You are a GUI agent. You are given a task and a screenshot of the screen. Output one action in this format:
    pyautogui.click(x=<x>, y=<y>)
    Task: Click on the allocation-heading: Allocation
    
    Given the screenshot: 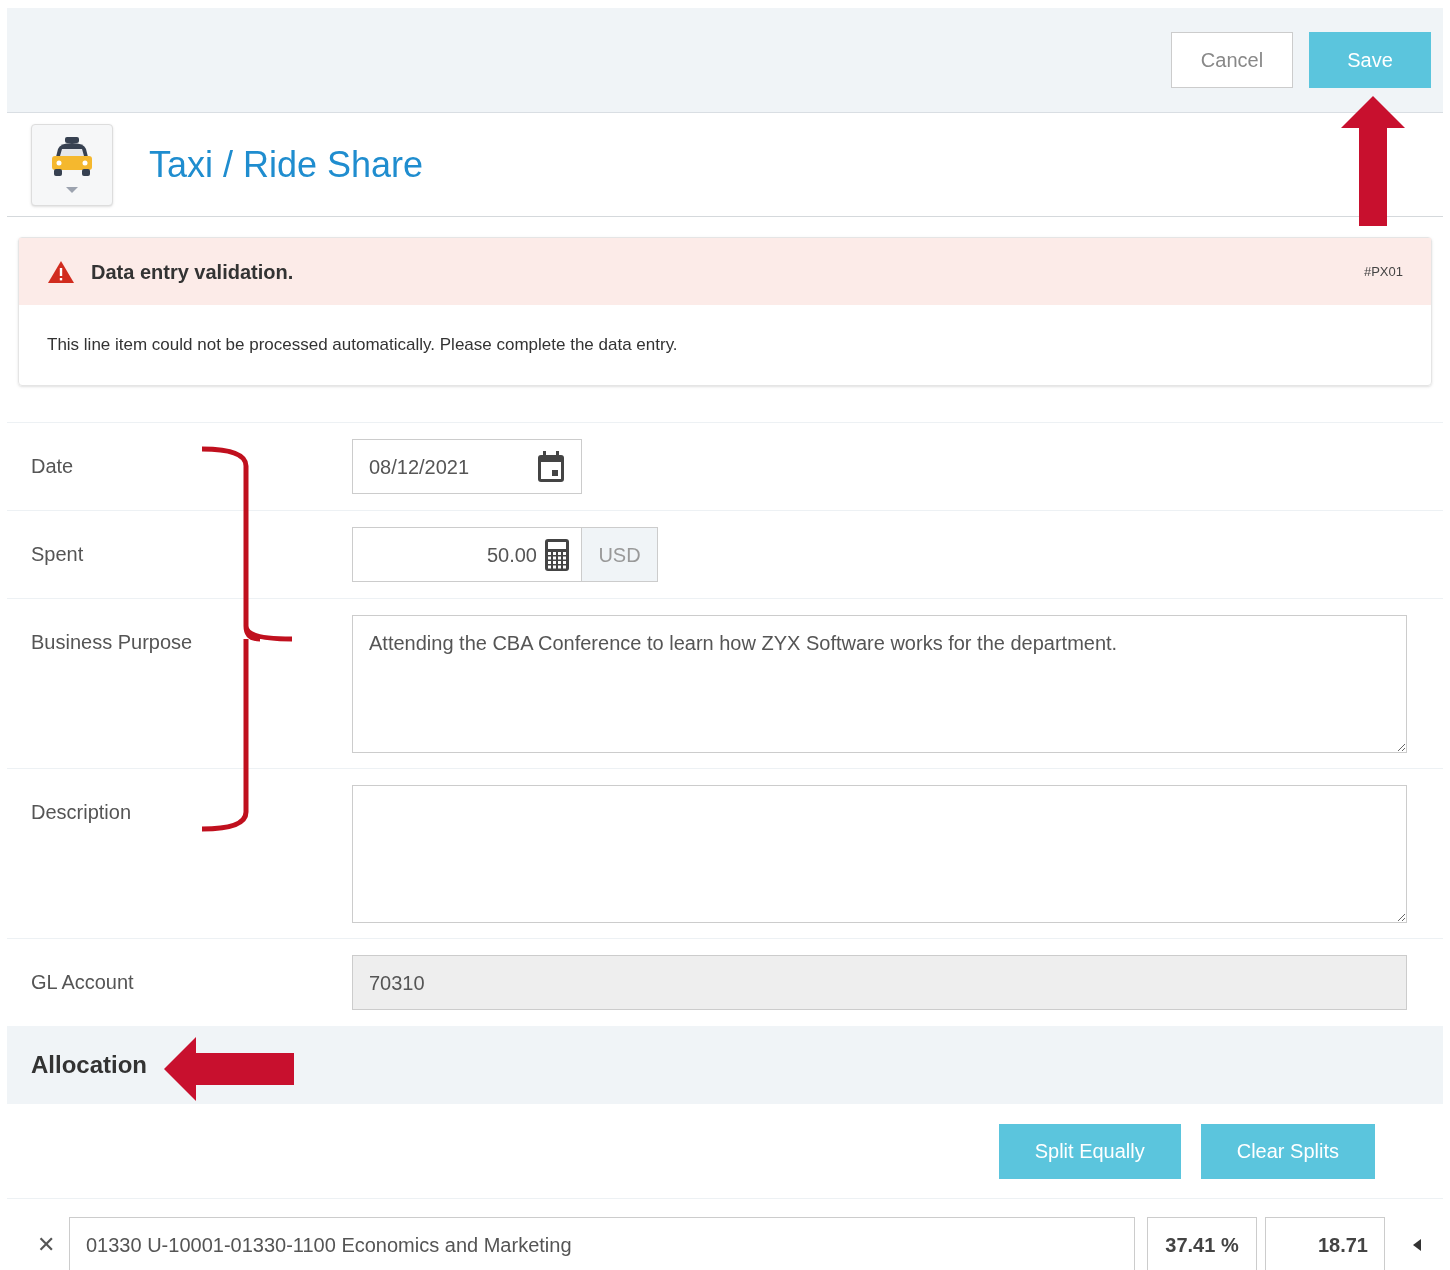 What is the action you would take?
    pyautogui.click(x=89, y=1065)
    